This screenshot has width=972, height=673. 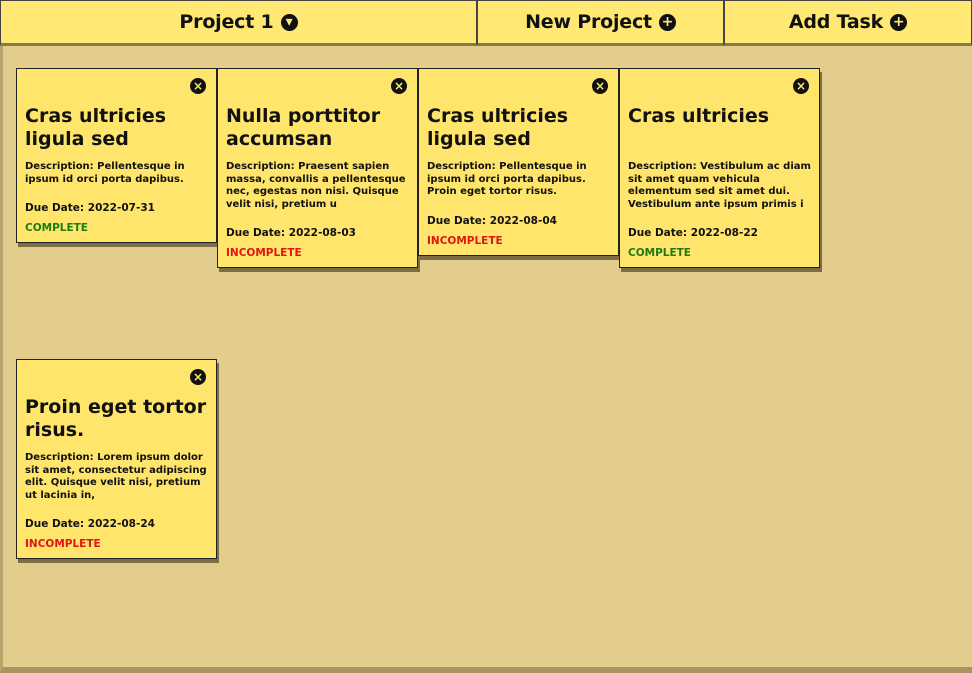 I want to click on add-task-button: Add Task +, so click(x=848, y=23).